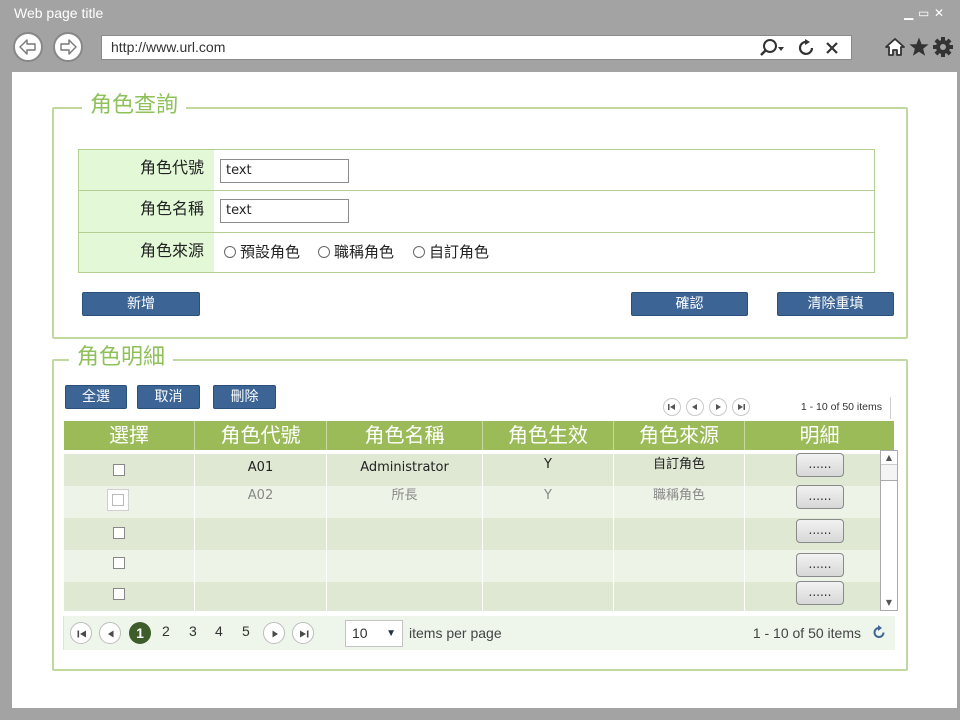  I want to click on role-name-cell: Administrator, so click(405, 470).